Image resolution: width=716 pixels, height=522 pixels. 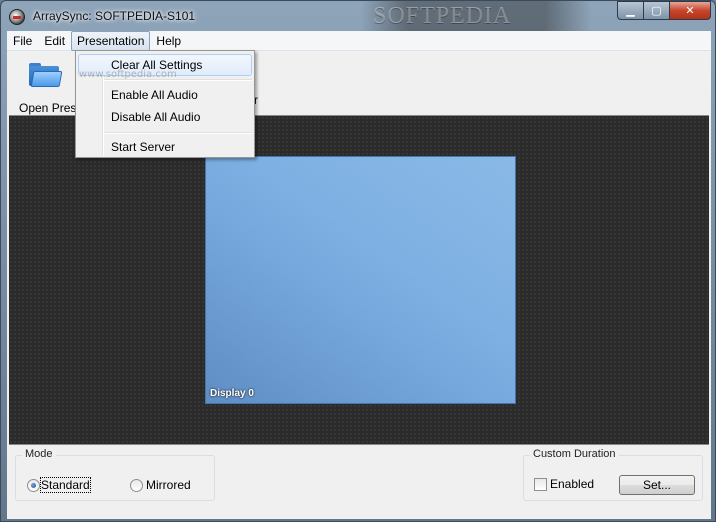 I want to click on softpedia-url-watermark: www.softpedia.com, so click(x=128, y=74).